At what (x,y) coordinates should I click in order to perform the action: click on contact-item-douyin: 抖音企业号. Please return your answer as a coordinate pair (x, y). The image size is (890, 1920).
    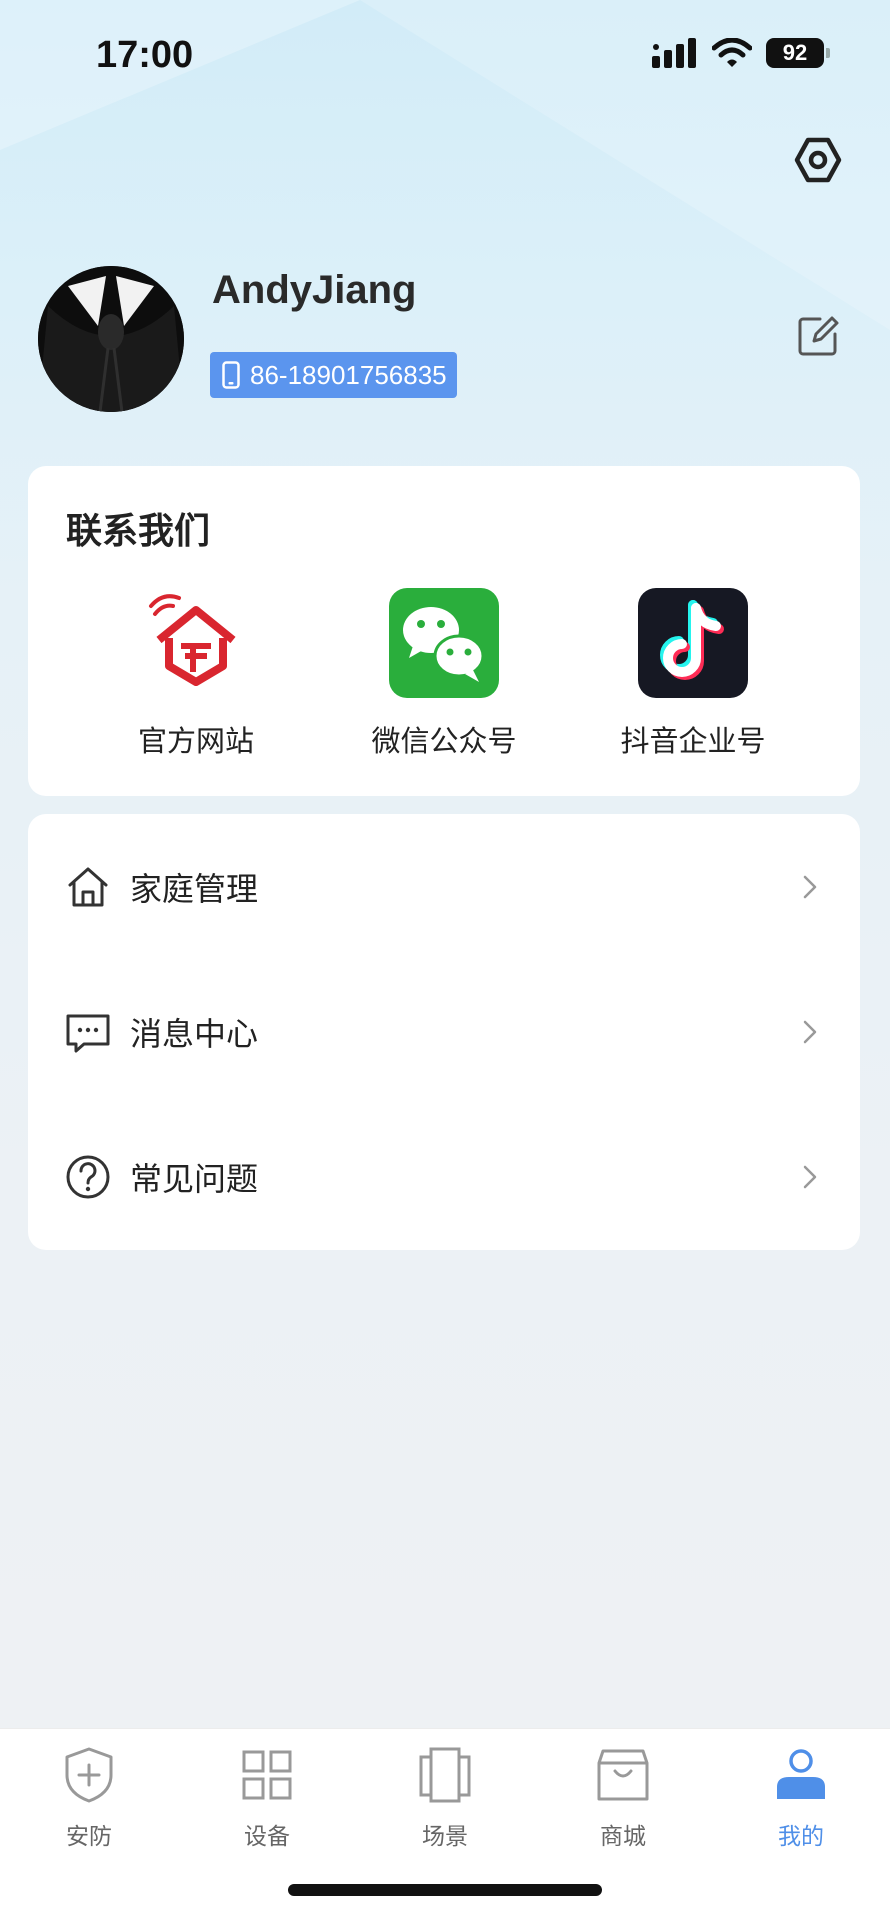
    Looking at the image, I should click on (693, 674).